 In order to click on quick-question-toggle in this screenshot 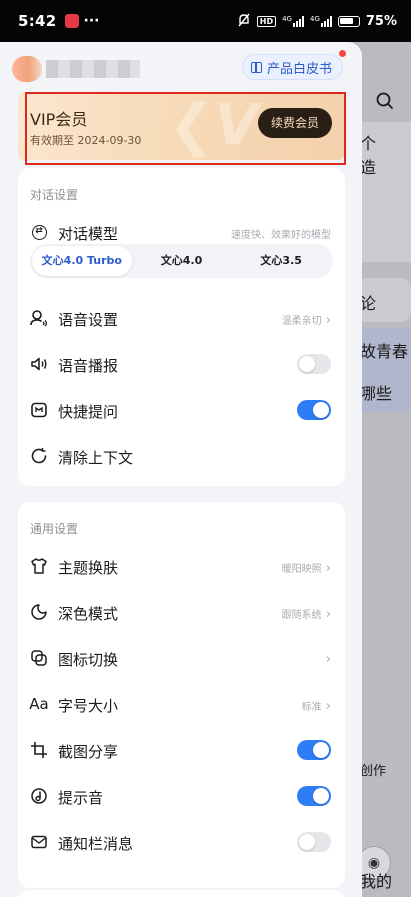, I will do `click(314, 410)`.